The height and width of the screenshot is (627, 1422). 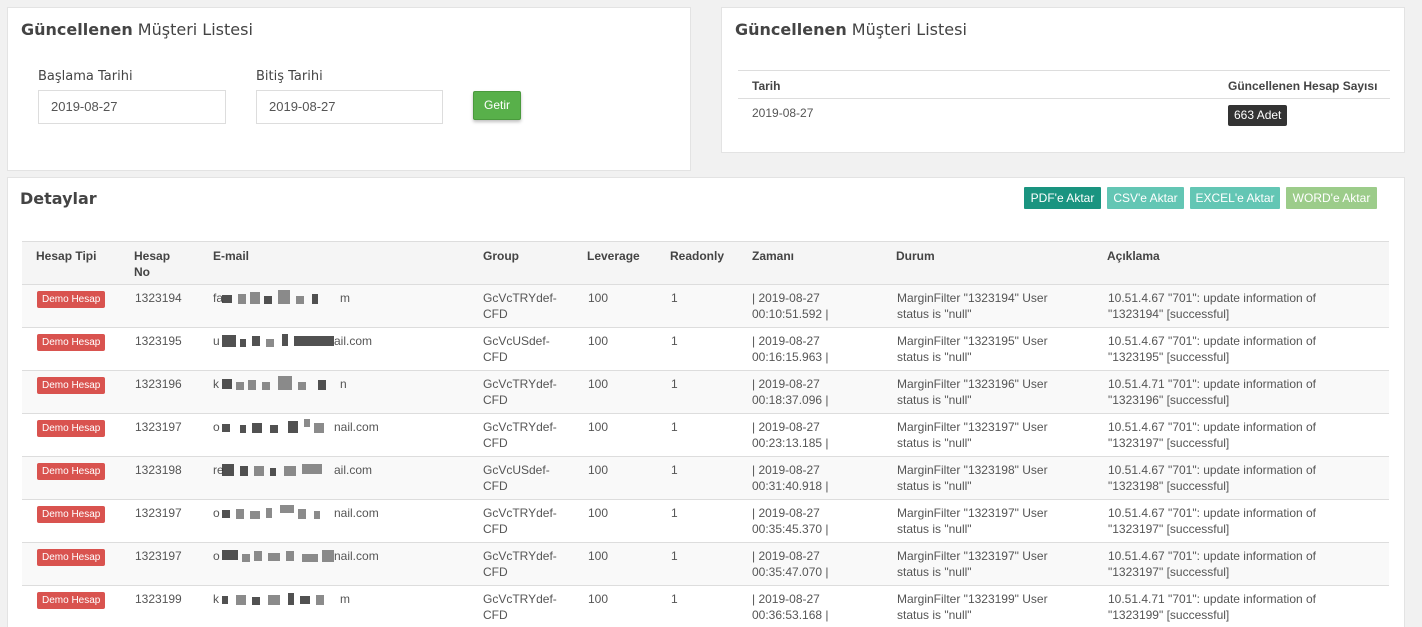 I want to click on hesap-no-cell: 1323194, so click(x=158, y=298).